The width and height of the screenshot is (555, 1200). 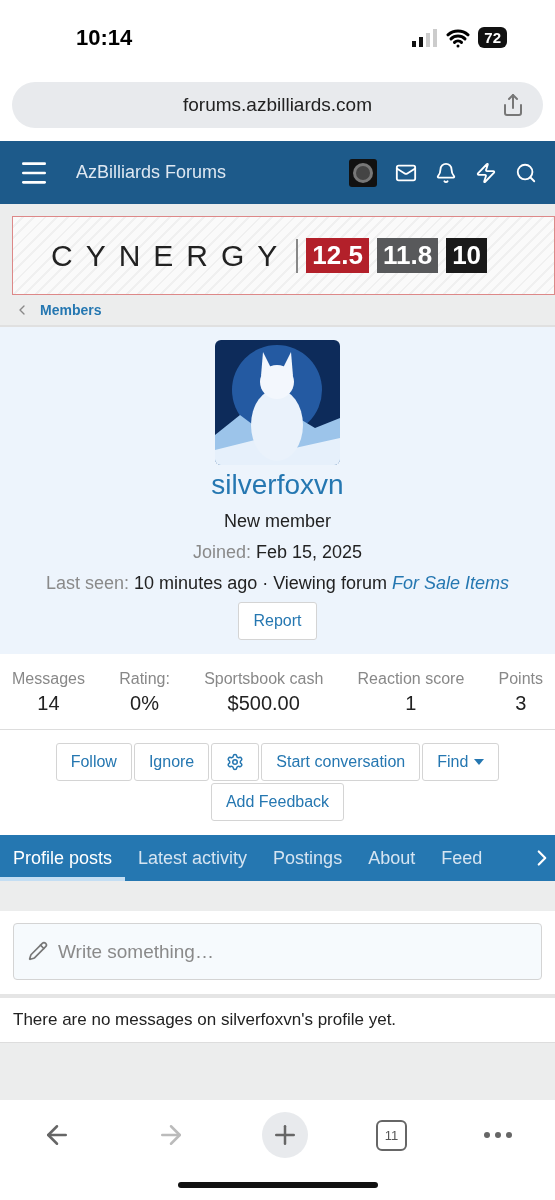 What do you see at coordinates (48, 679) in the screenshot?
I see `stat-label: Messages` at bounding box center [48, 679].